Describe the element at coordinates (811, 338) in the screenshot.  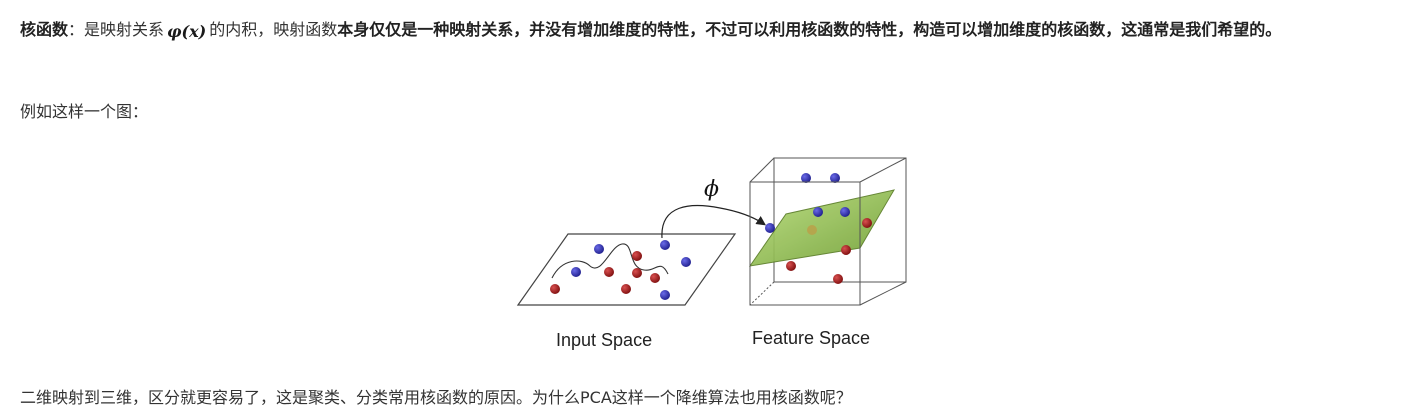
I see `feature-space-label: Feature Space` at that location.